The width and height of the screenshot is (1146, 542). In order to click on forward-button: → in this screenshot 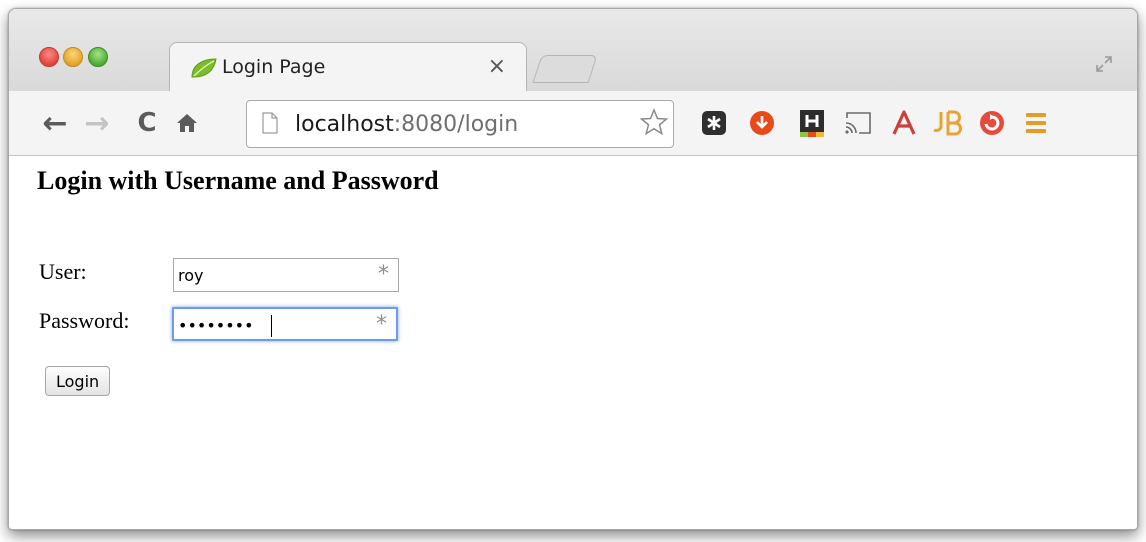, I will do `click(97, 123)`.